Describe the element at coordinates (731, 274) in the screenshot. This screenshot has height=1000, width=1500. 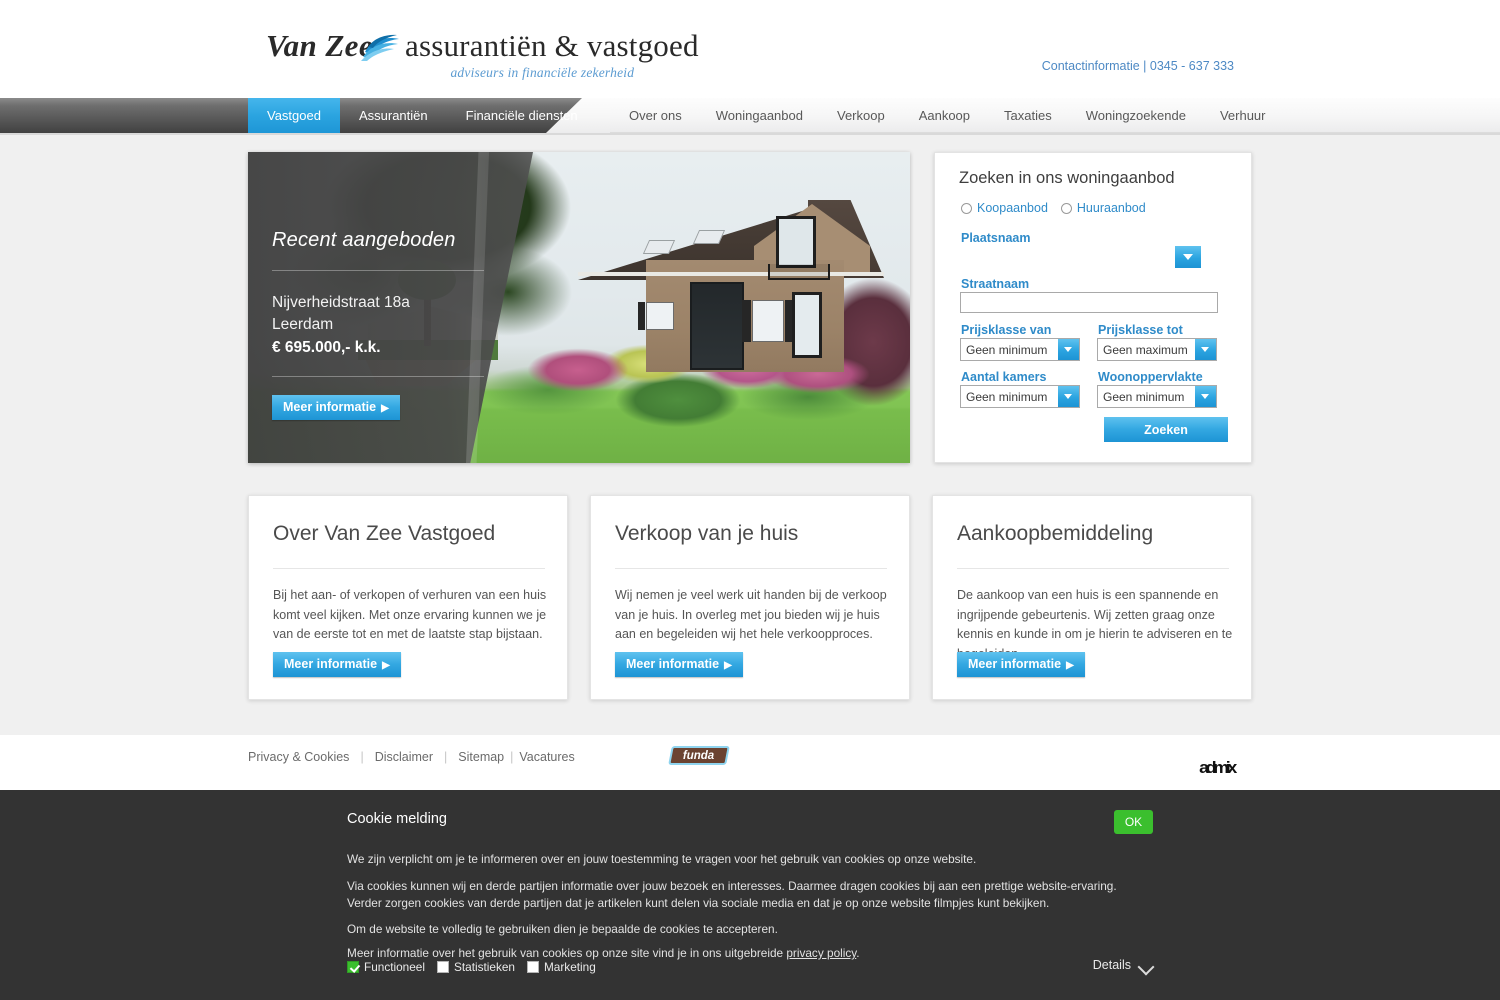
I see `roof-eave-shape` at that location.